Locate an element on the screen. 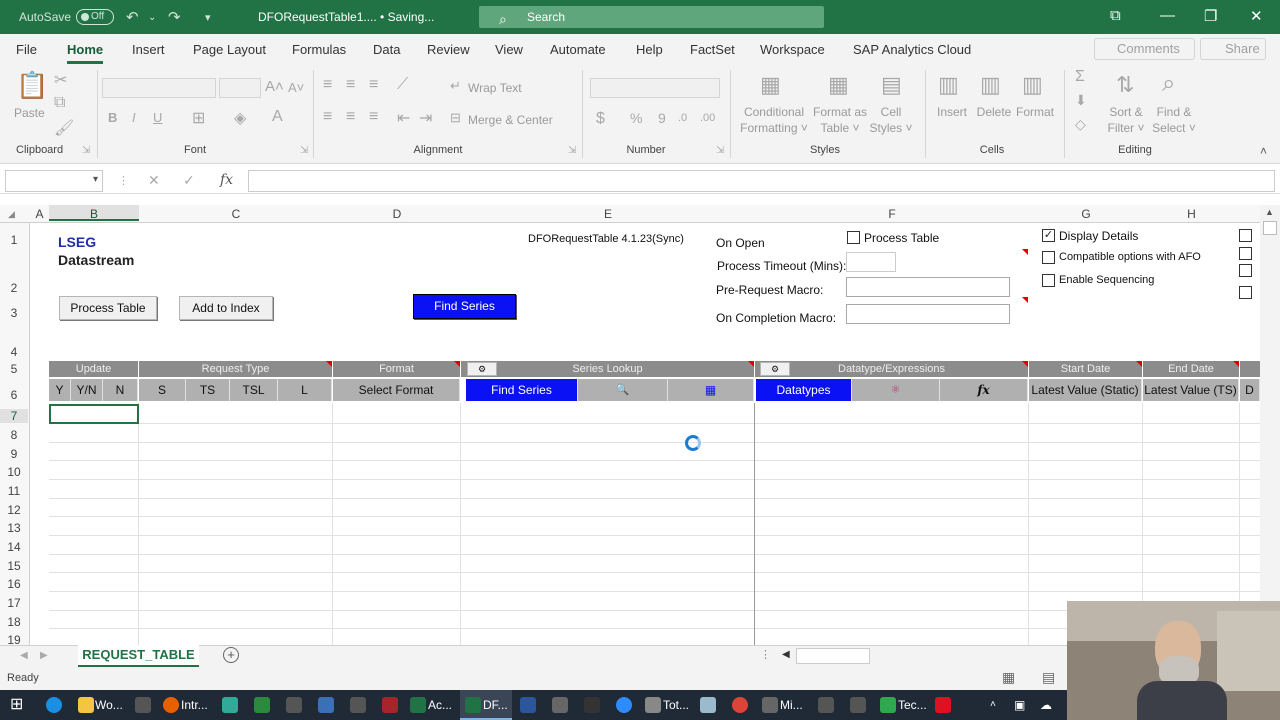 This screenshot has width=1280, height=720. windows-start-icon: ⊞ is located at coordinates (16, 705).